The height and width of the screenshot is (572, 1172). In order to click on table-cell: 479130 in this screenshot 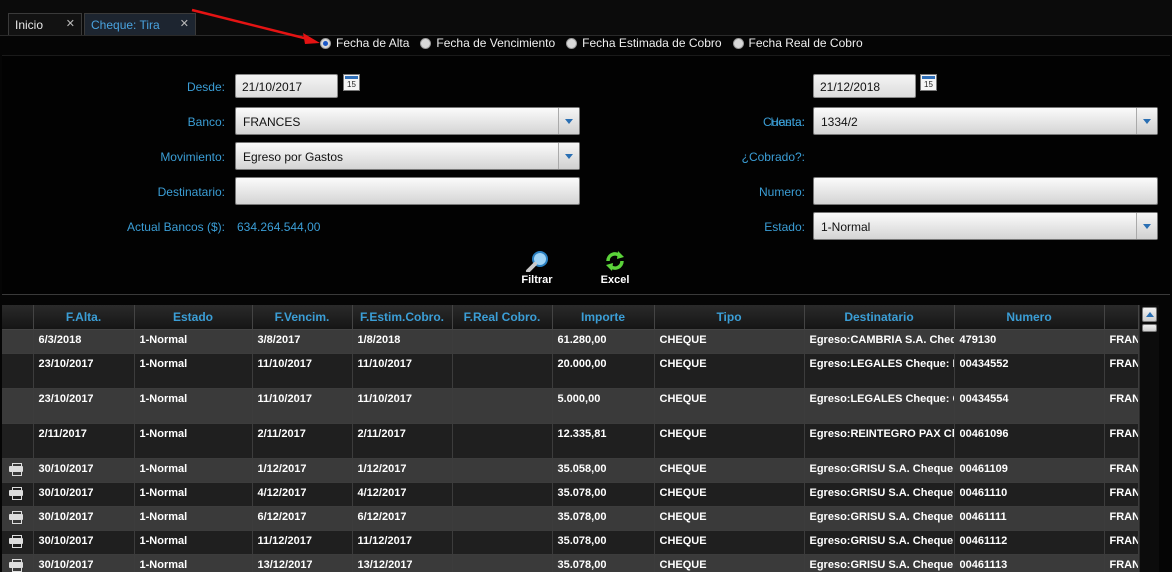, I will do `click(1029, 341)`.